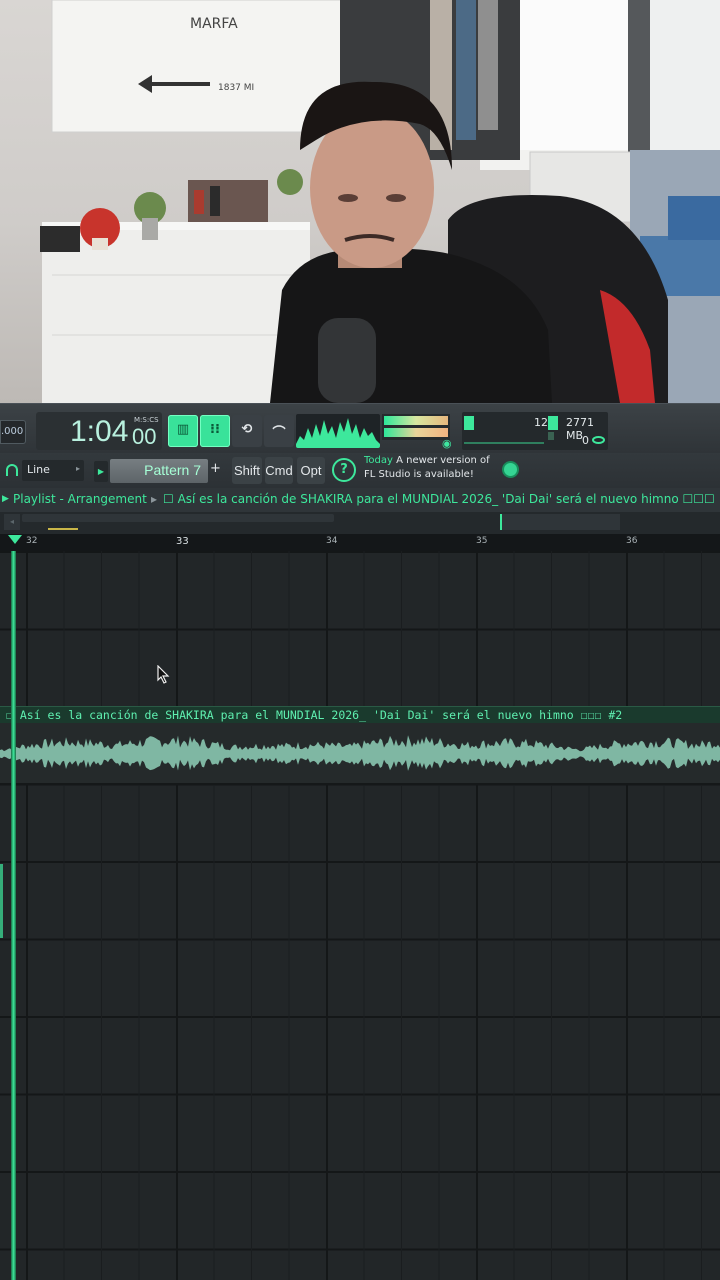 This screenshot has width=720, height=1280. Describe the element at coordinates (182, 541) in the screenshot. I see `bar-number: 33` at that location.